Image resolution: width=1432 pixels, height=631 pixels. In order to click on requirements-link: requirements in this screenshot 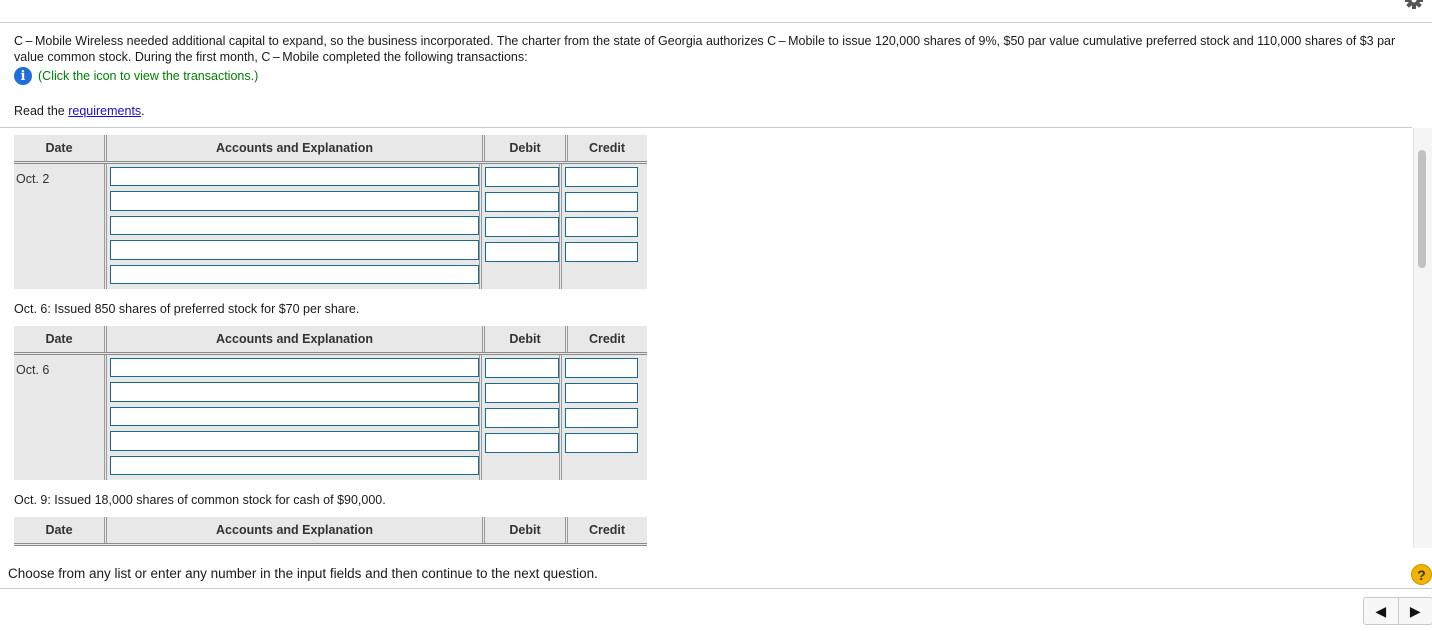, I will do `click(104, 111)`.